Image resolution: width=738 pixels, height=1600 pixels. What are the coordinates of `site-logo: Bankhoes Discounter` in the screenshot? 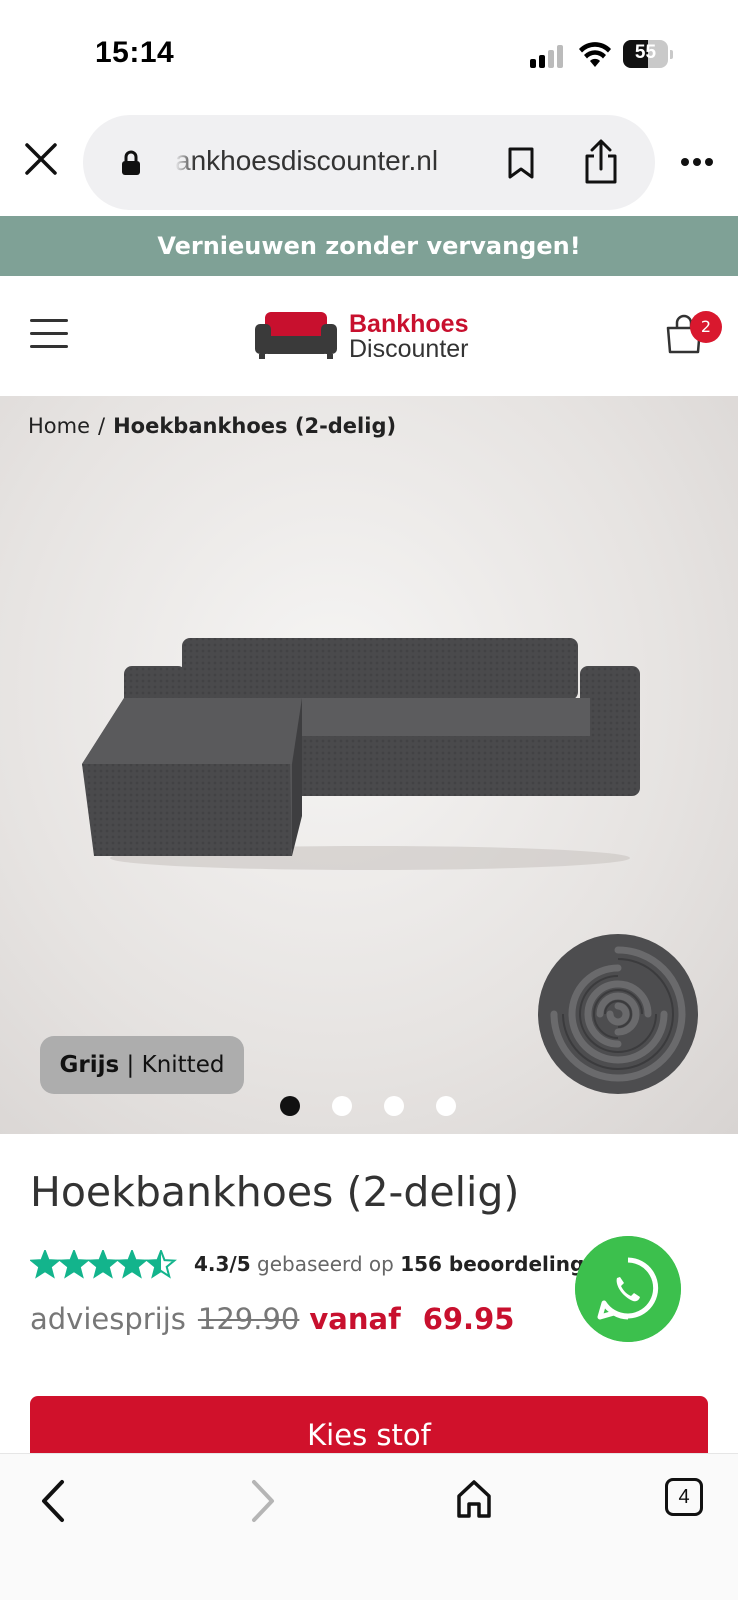 It's located at (370, 338).